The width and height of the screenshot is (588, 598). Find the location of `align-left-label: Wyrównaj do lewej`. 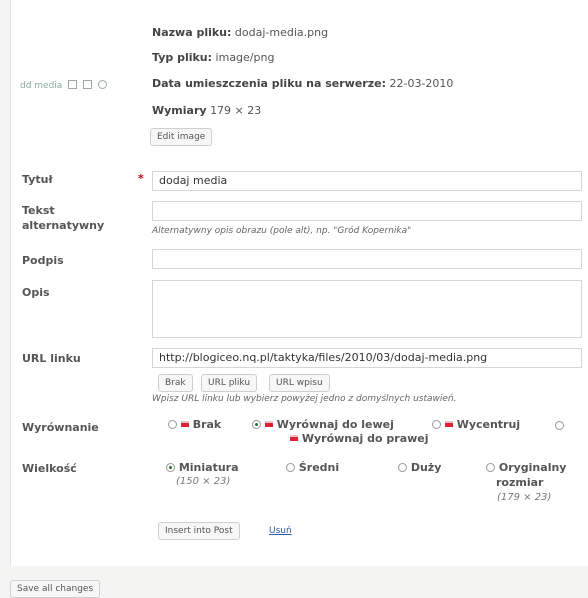

align-left-label: Wyrównaj do lewej is located at coordinates (335, 424).